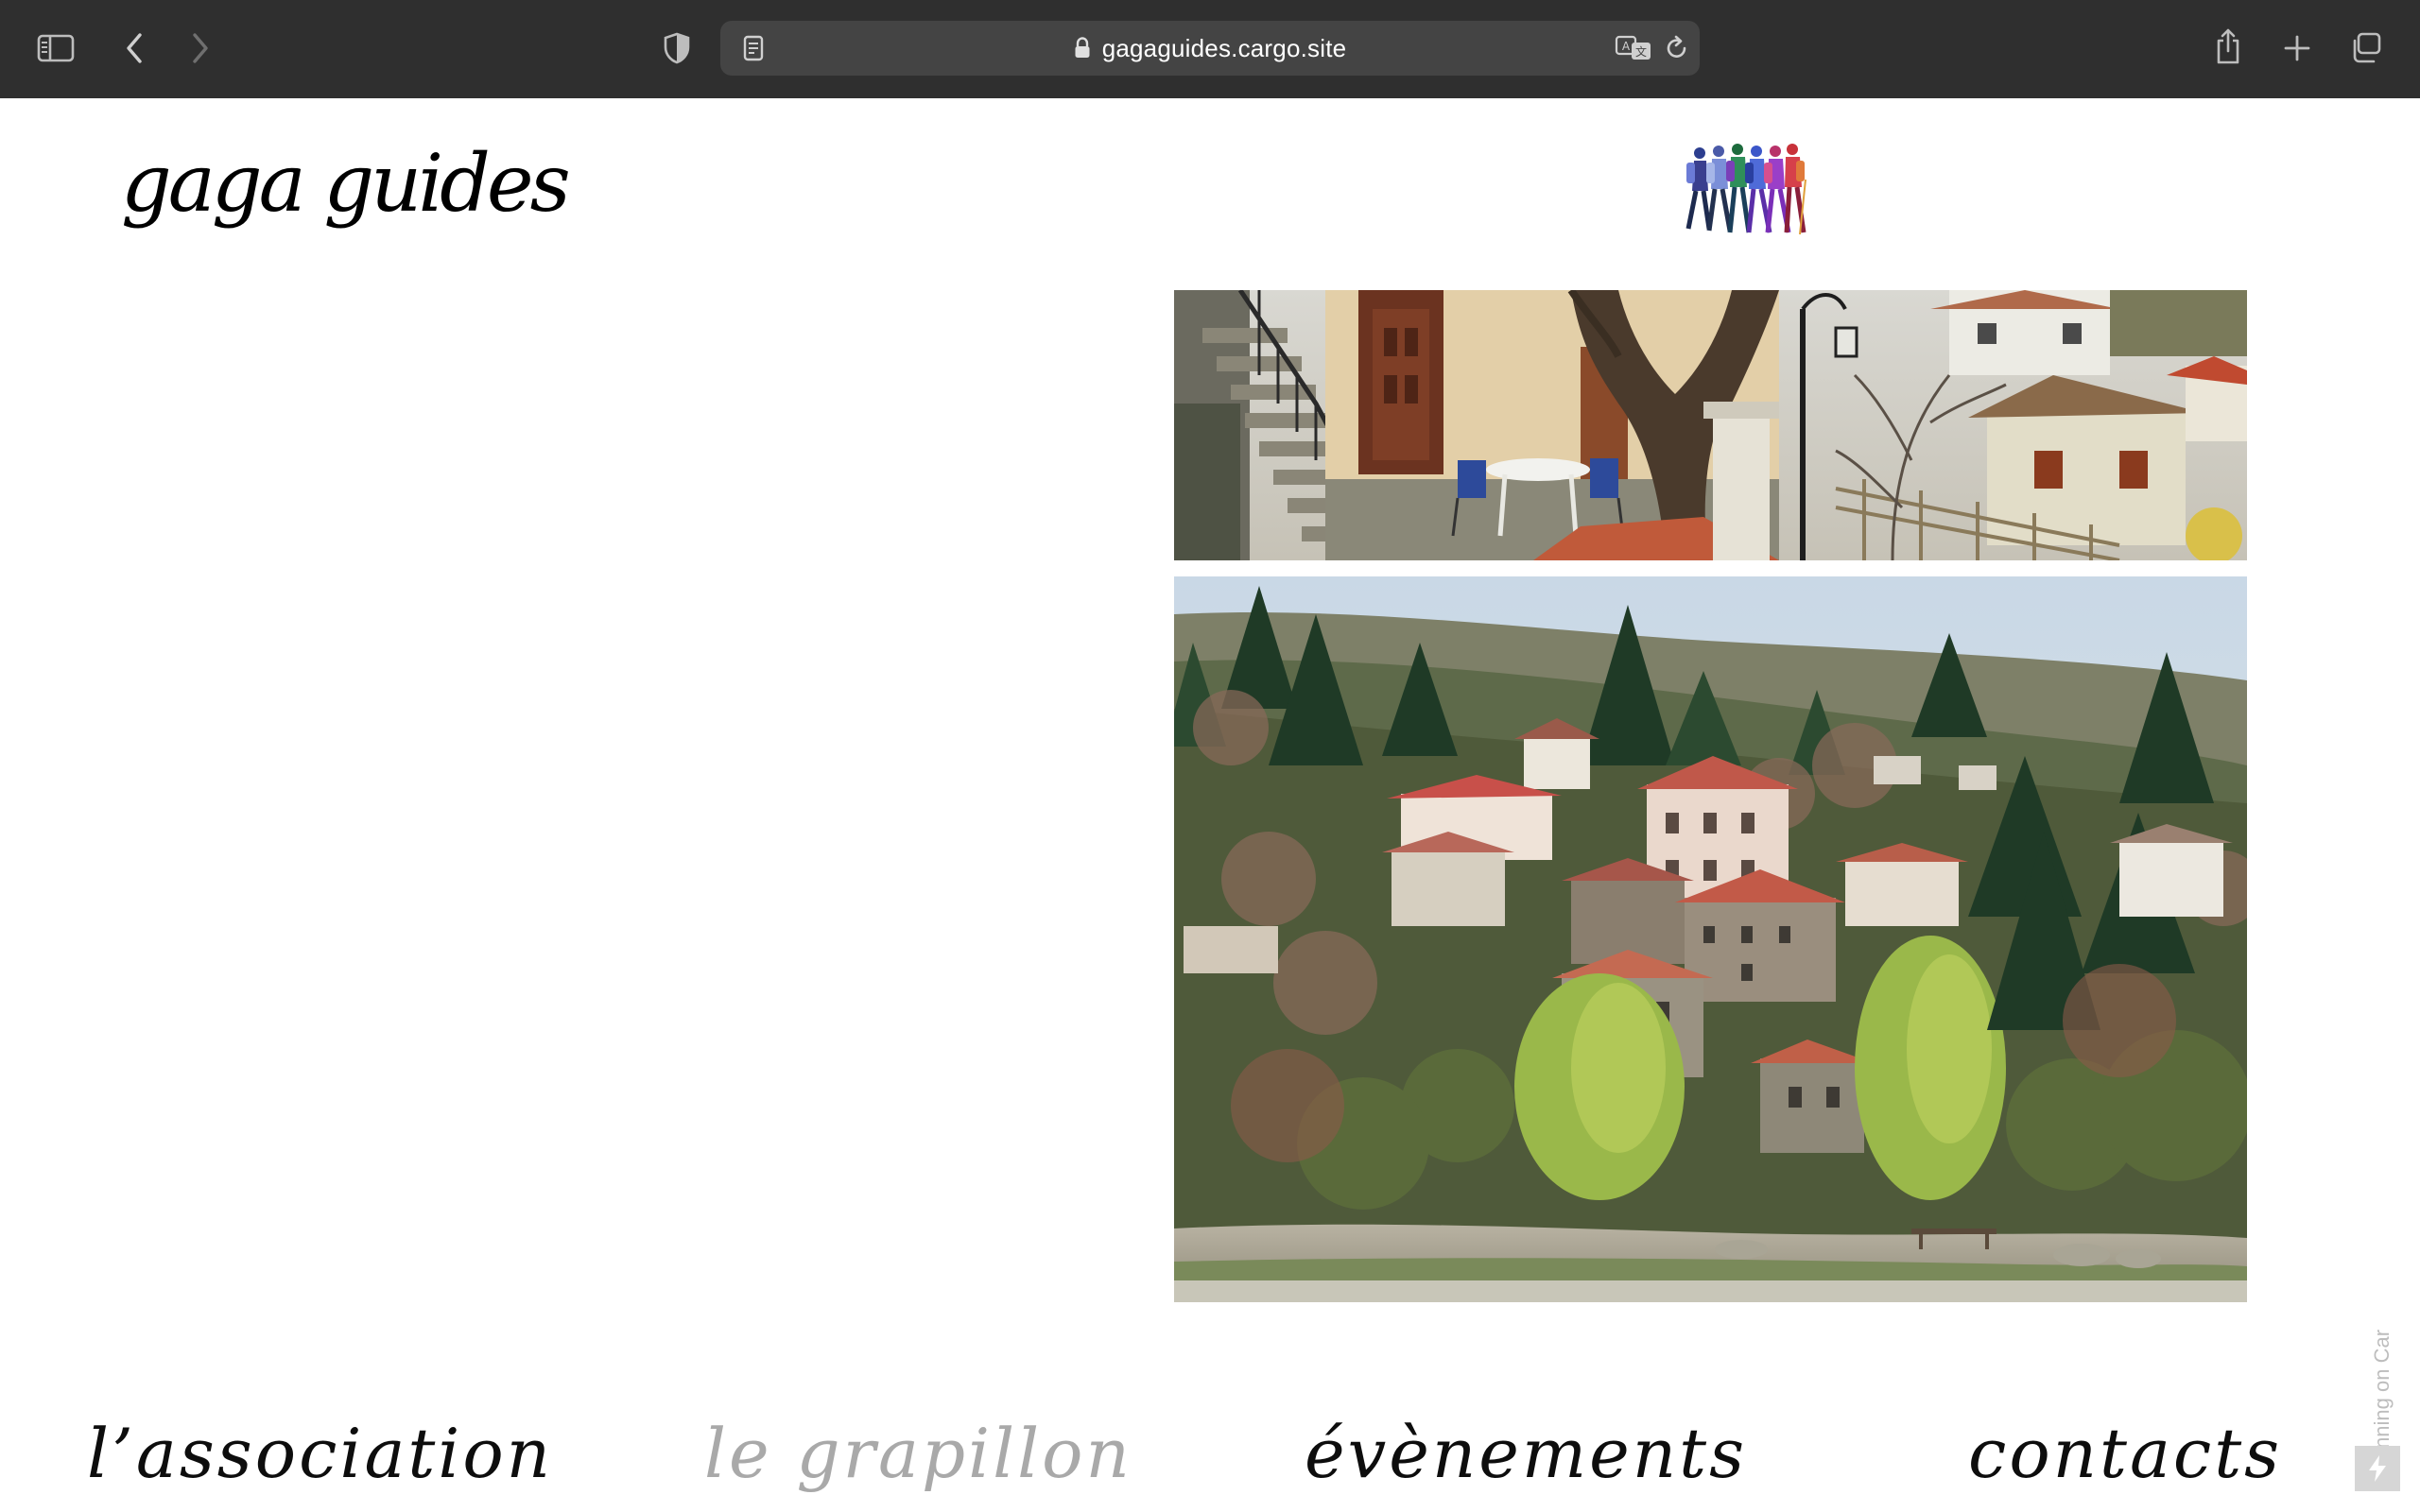  I want to click on village-courtyard-photo, so click(1710, 425).